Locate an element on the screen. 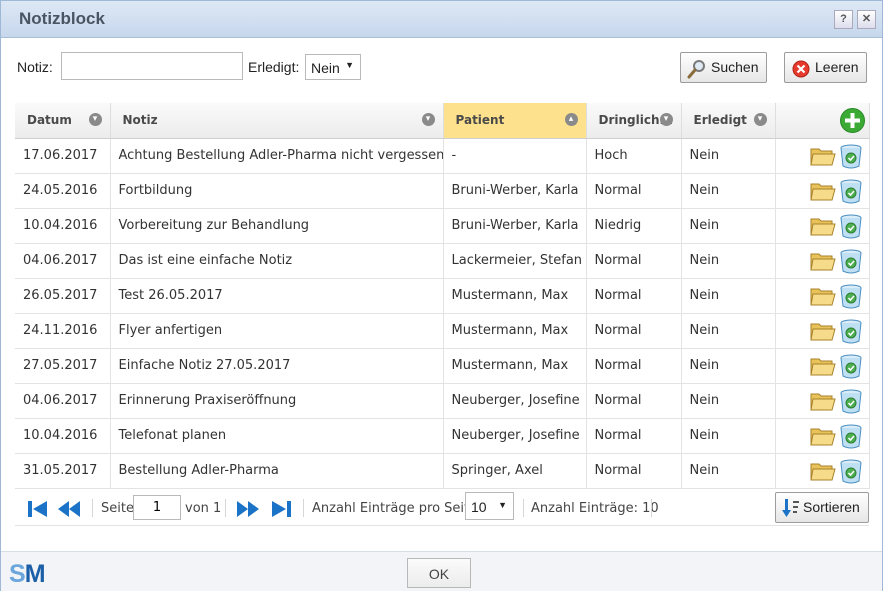 The width and height of the screenshot is (883, 591). cell-datum: 27.05.2017 is located at coordinates (63, 366).